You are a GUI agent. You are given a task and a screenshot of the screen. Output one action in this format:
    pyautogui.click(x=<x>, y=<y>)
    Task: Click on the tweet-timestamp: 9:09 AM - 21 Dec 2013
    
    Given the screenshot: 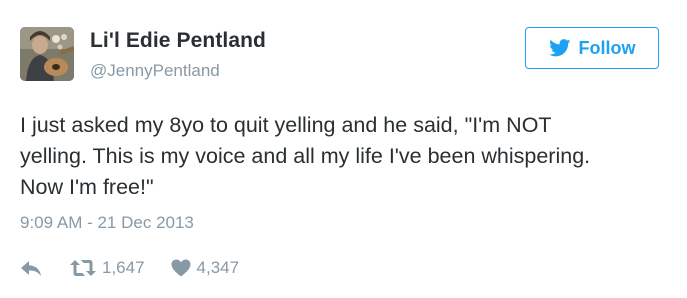 What is the action you would take?
    pyautogui.click(x=107, y=223)
    